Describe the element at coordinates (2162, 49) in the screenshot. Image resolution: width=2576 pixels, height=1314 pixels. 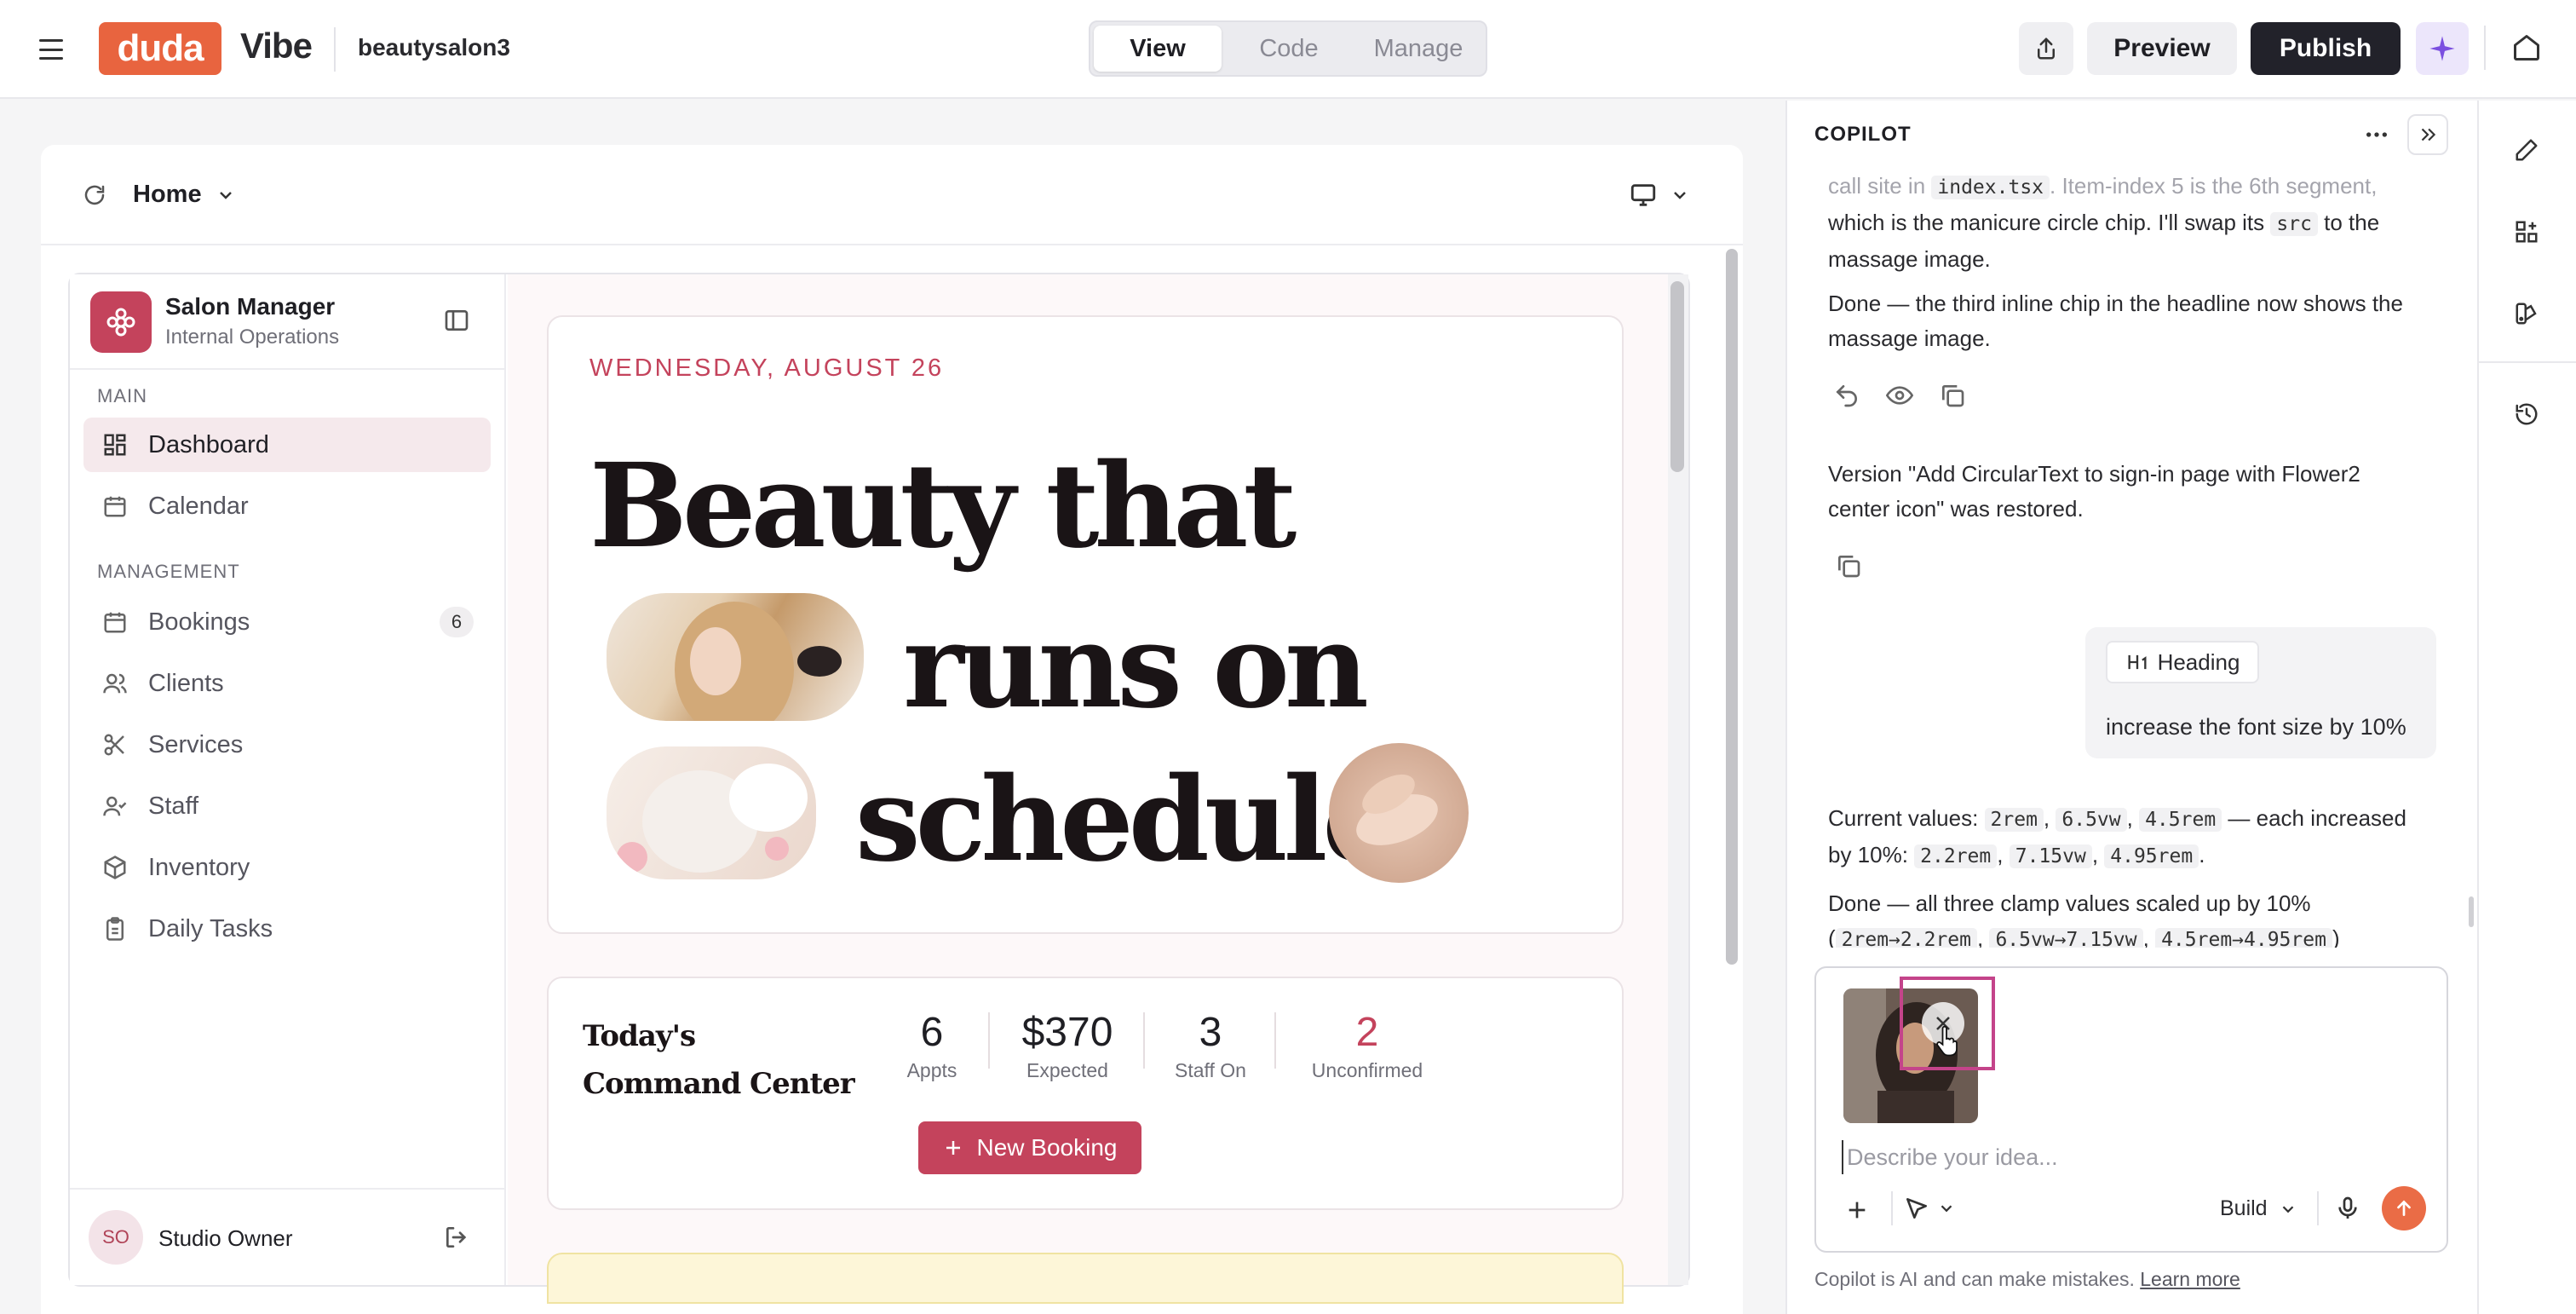
I see `preview-button: Preview` at that location.